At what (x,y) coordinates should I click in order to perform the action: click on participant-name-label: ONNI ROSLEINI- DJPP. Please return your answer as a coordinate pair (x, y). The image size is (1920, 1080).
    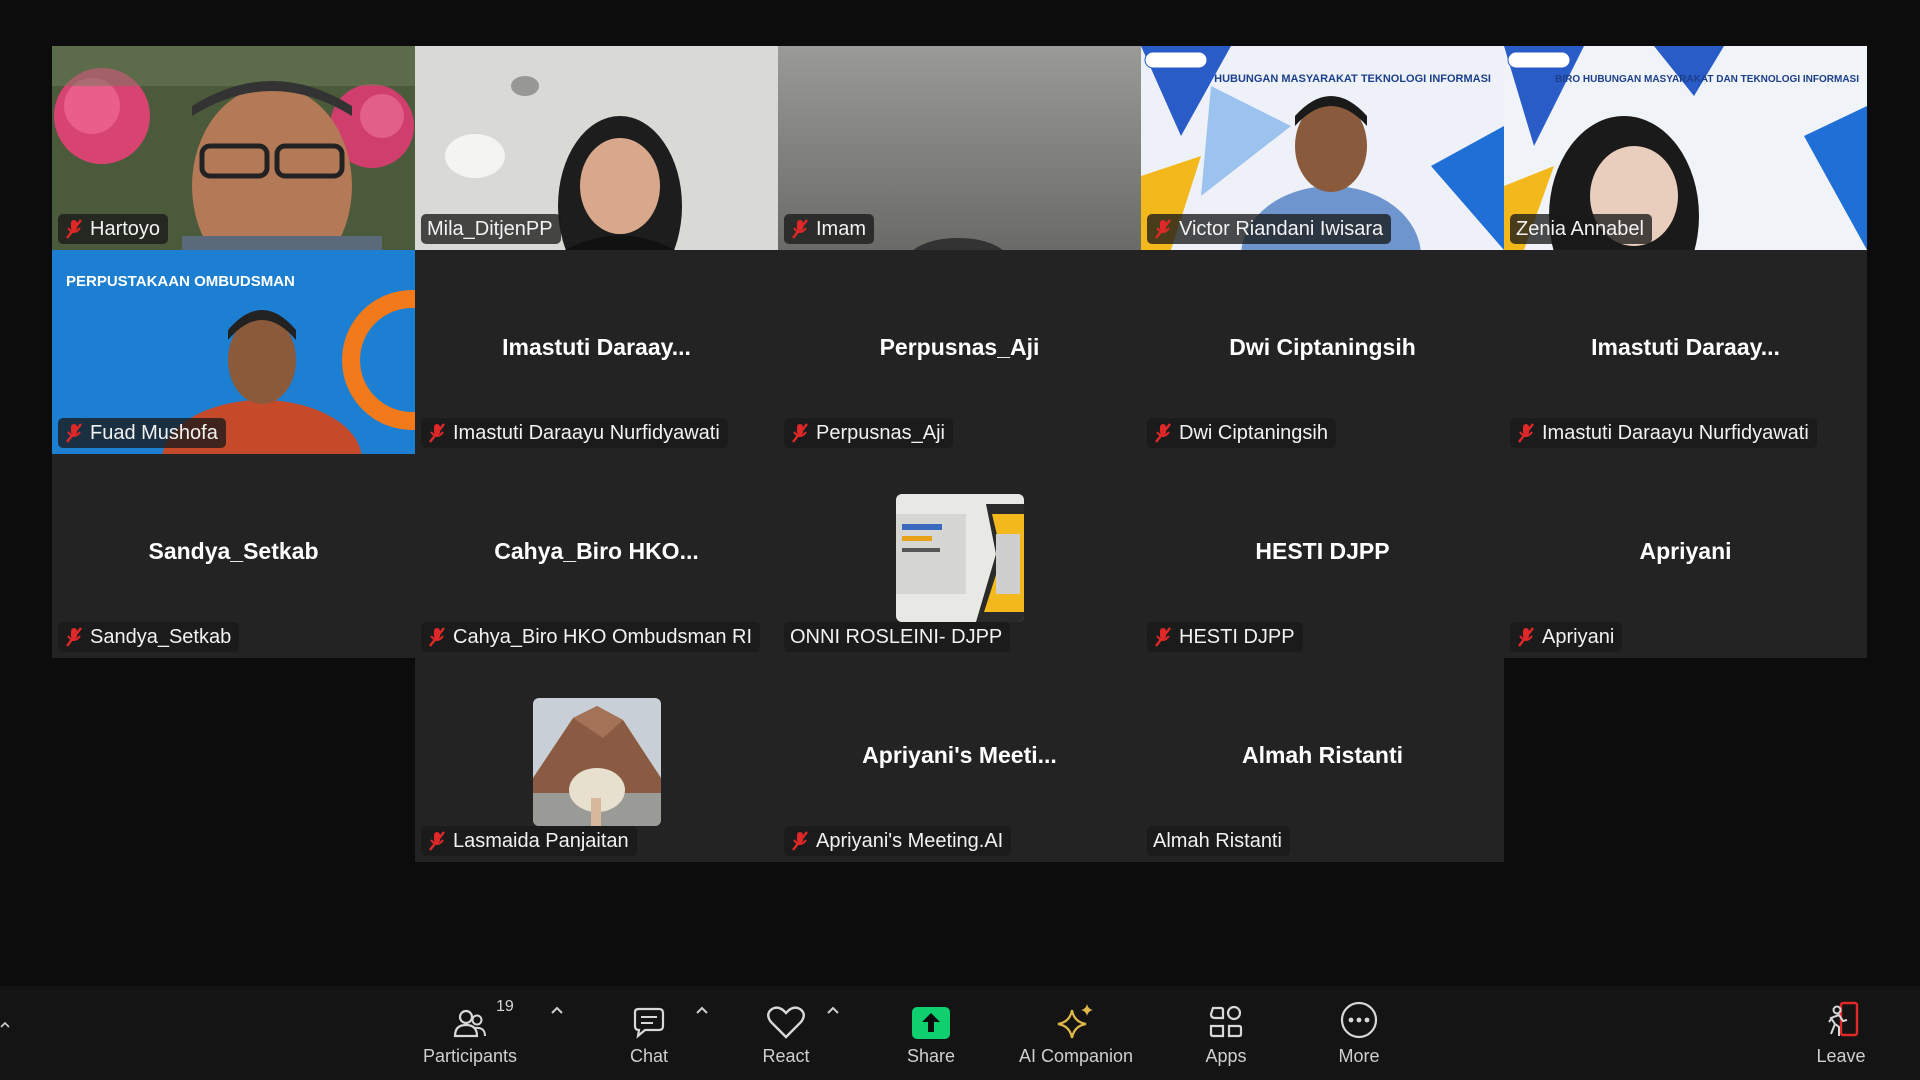
    Looking at the image, I should click on (897, 637).